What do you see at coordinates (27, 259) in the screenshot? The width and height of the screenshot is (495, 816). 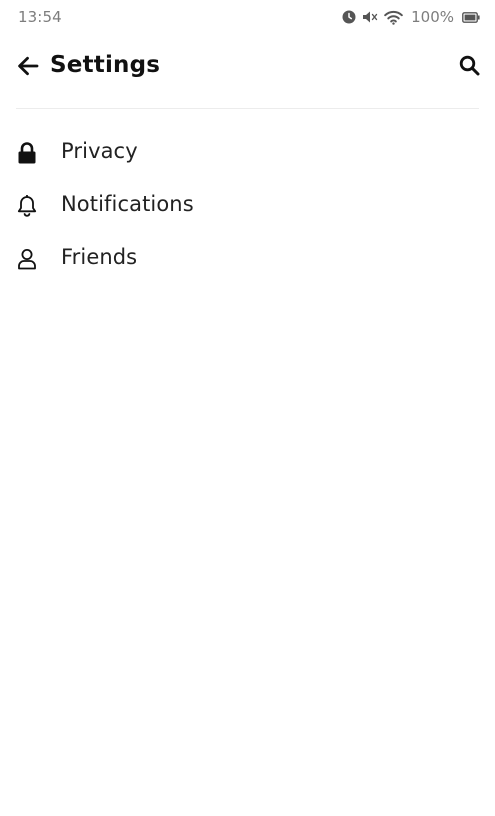 I see `person-icon` at bounding box center [27, 259].